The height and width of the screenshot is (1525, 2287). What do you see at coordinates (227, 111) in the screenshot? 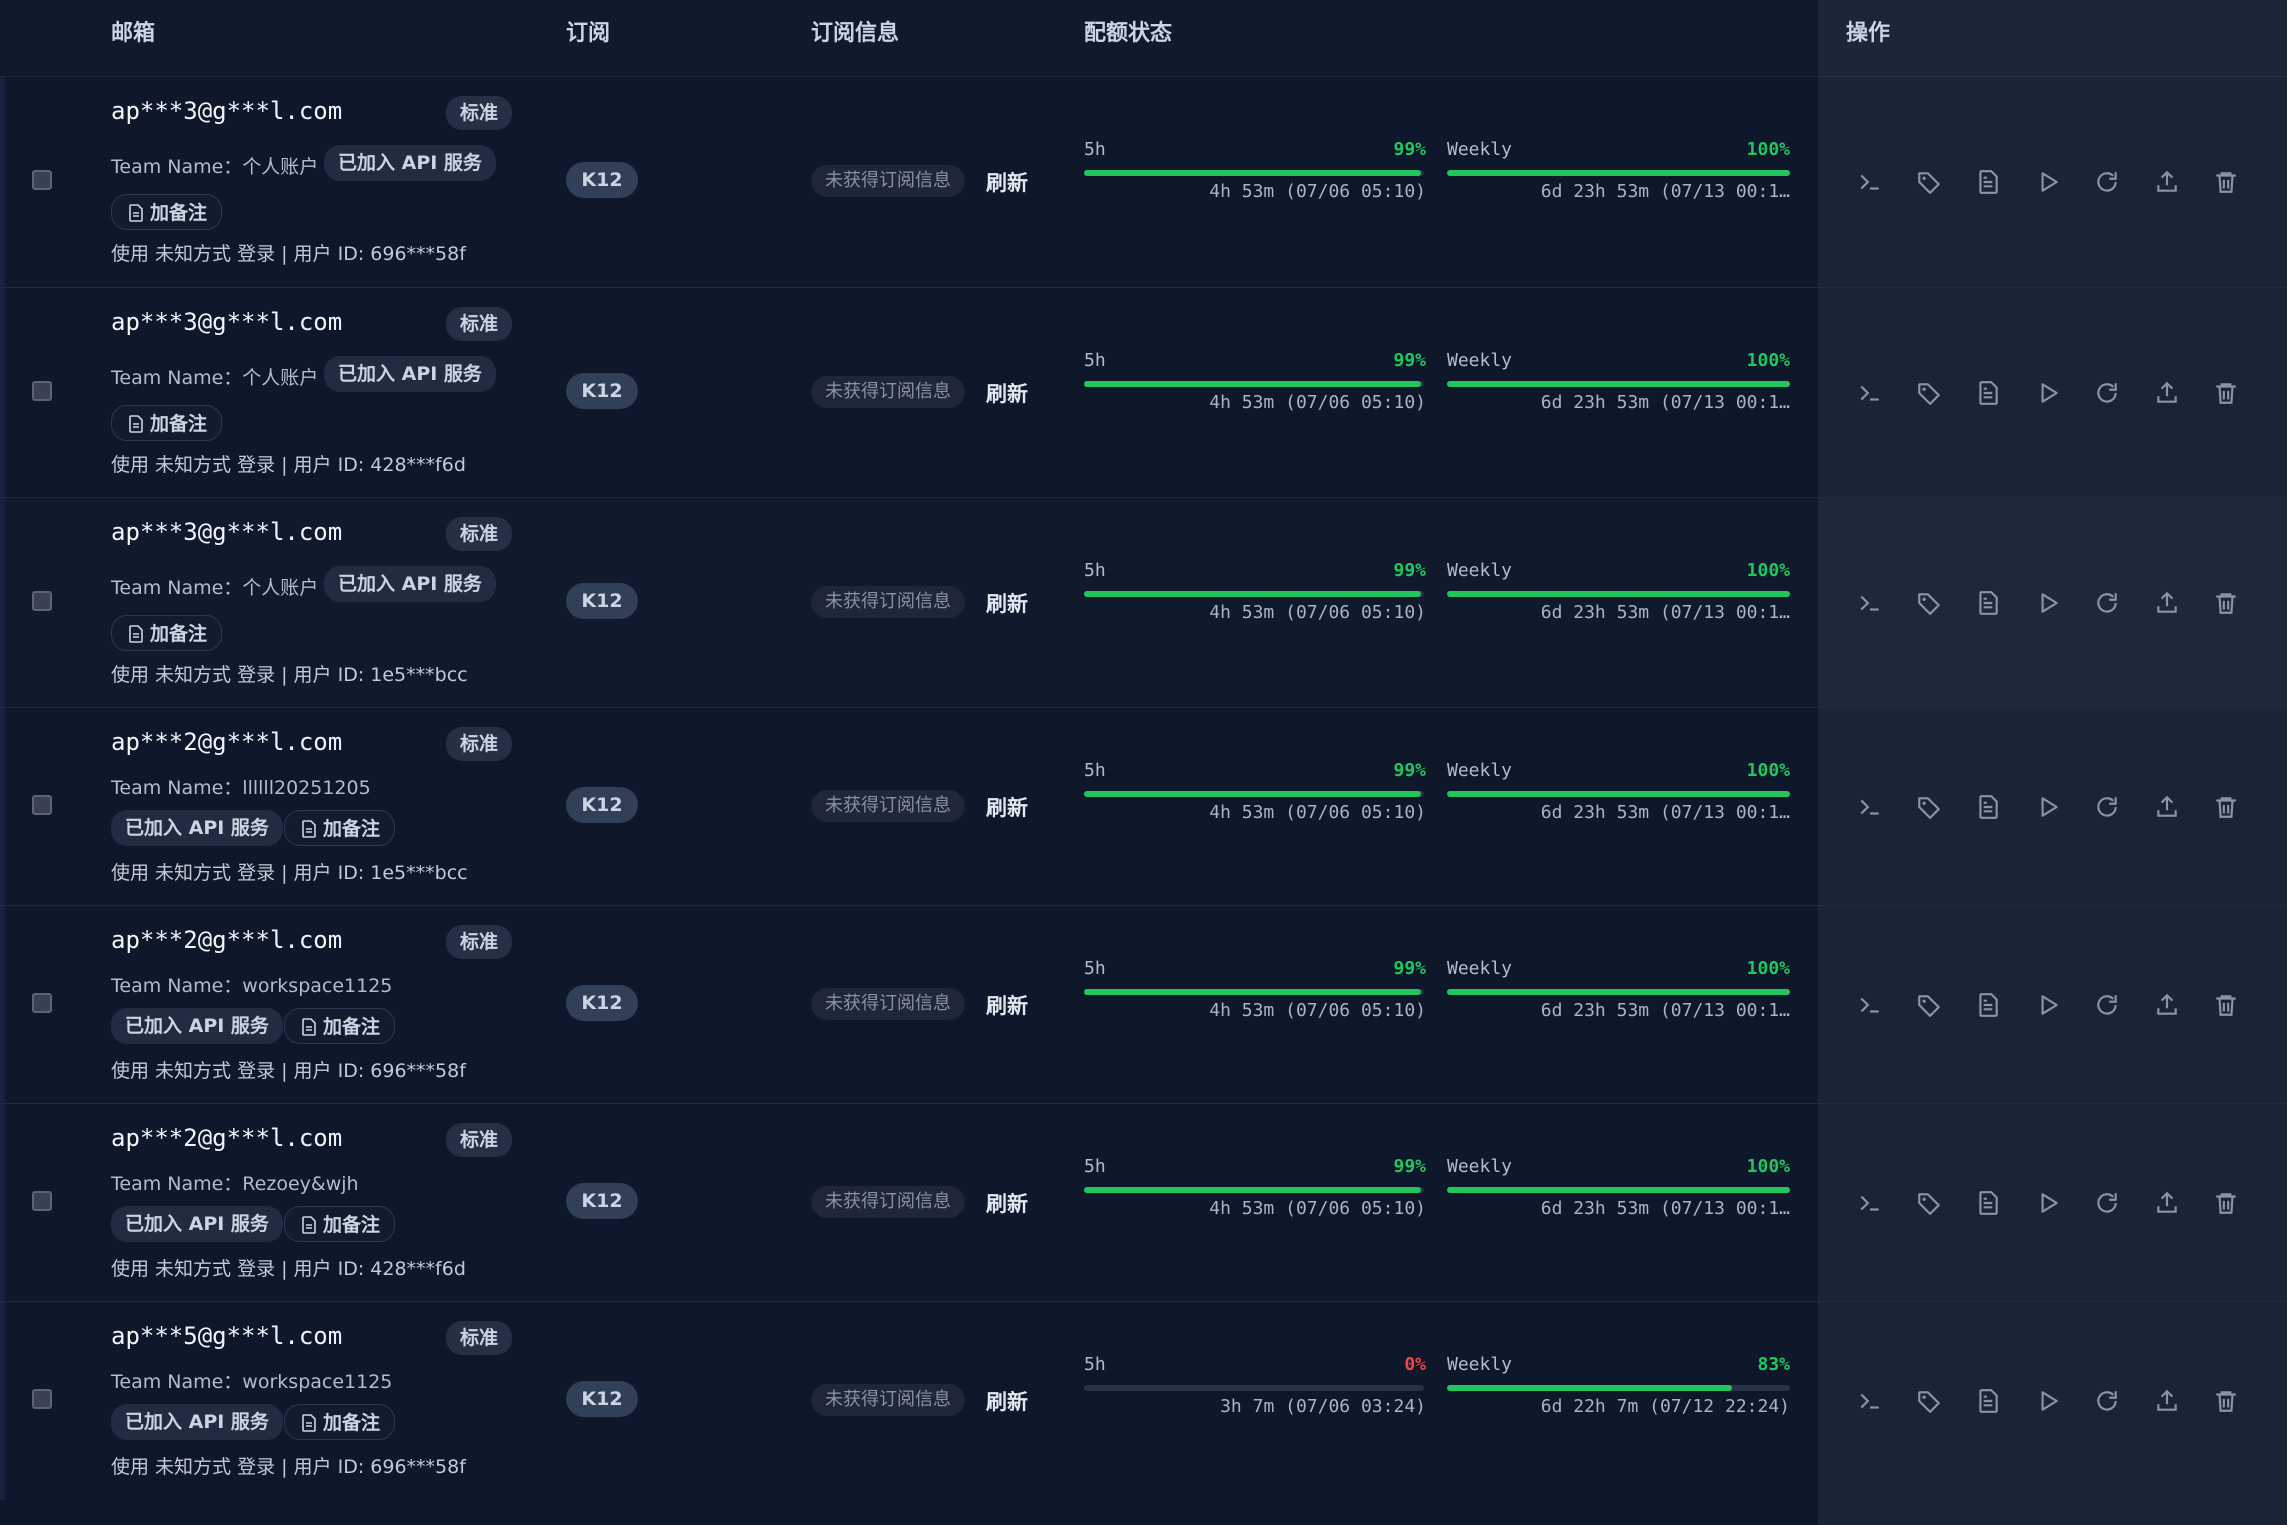
I see `account-email: ap***3@g***l.com` at bounding box center [227, 111].